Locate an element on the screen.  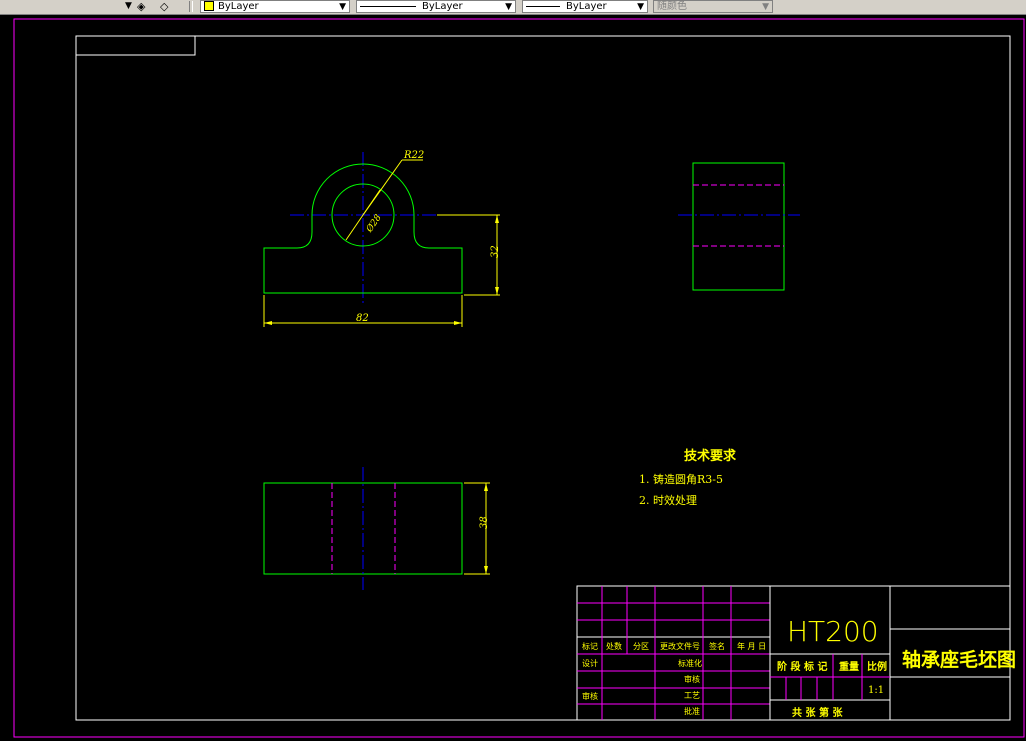
technical-requirements: 技术要求 1. 铸造圆角R3-5 2. 时效处理 is located at coordinates (688, 477).